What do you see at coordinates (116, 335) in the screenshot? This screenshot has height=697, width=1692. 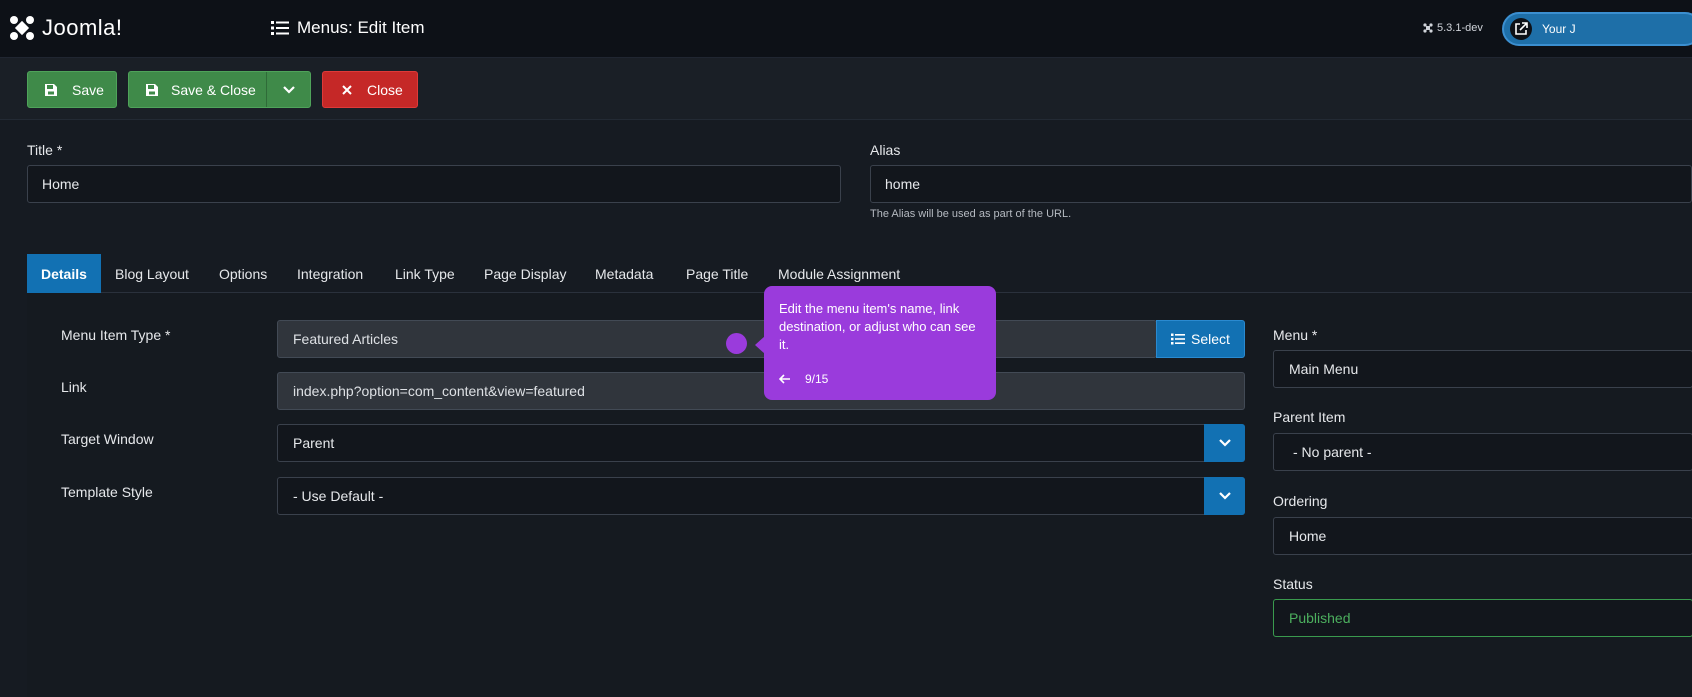 I see `menu-item-type-label: Menu Item Type *` at bounding box center [116, 335].